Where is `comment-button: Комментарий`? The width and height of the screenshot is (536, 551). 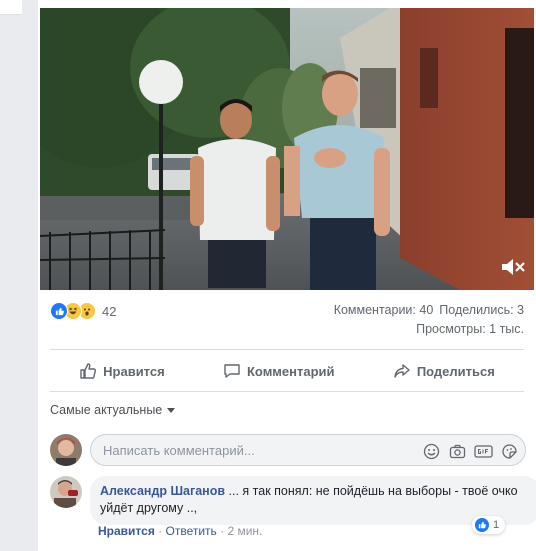
comment-button: Комментарий is located at coordinates (279, 371).